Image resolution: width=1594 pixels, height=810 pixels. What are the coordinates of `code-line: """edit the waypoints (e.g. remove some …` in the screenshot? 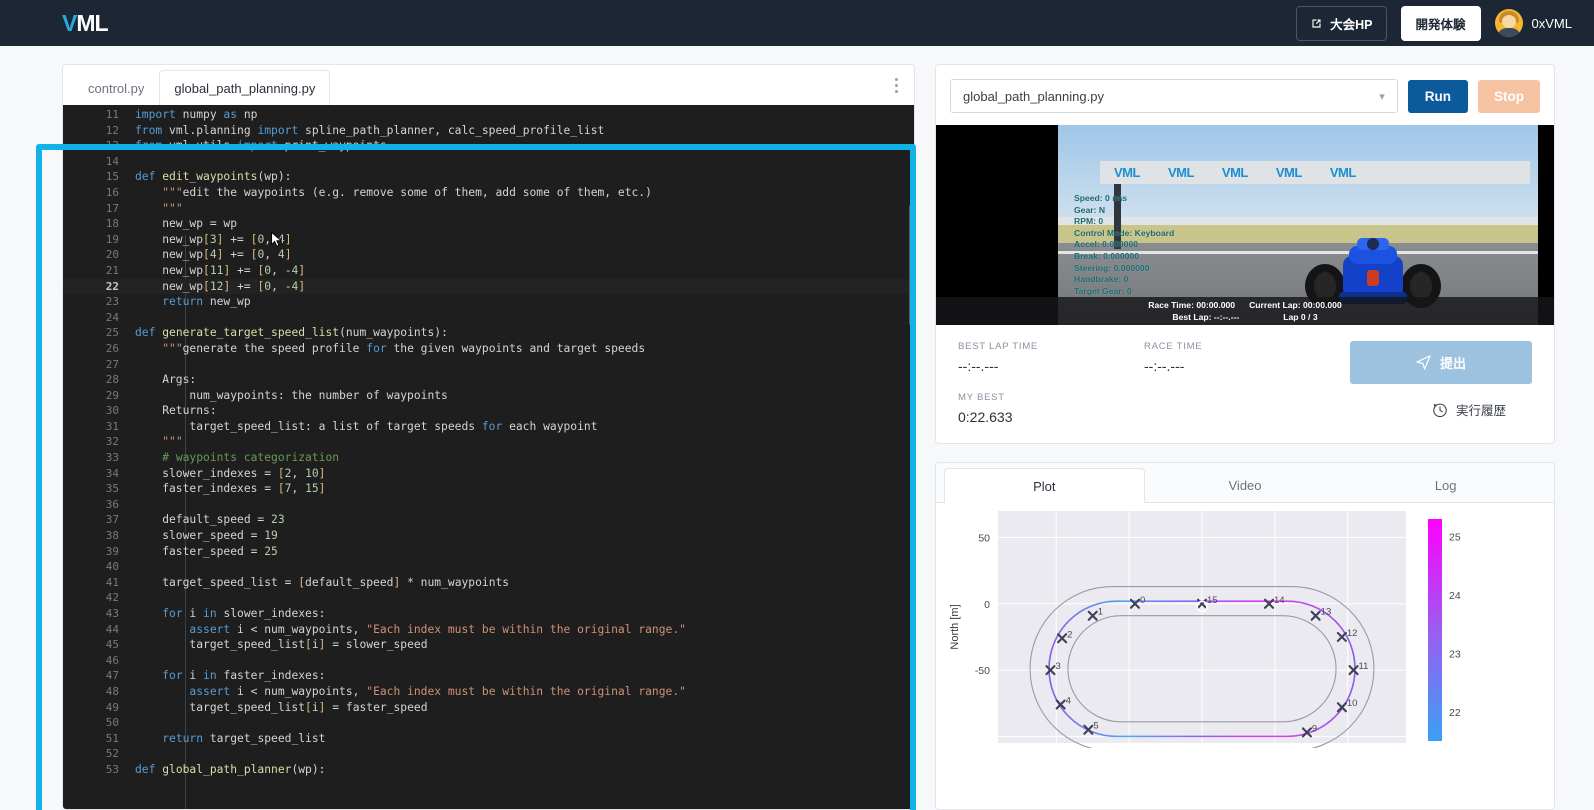 It's located at (488, 193).